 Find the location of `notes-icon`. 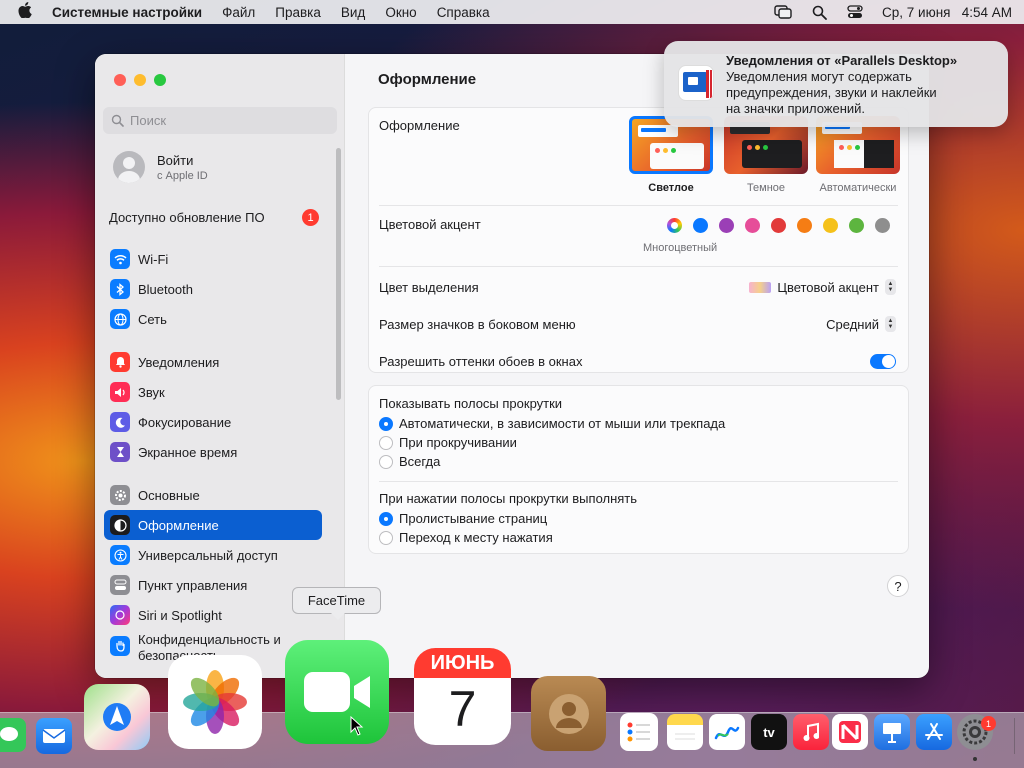

notes-icon is located at coordinates (685, 732).